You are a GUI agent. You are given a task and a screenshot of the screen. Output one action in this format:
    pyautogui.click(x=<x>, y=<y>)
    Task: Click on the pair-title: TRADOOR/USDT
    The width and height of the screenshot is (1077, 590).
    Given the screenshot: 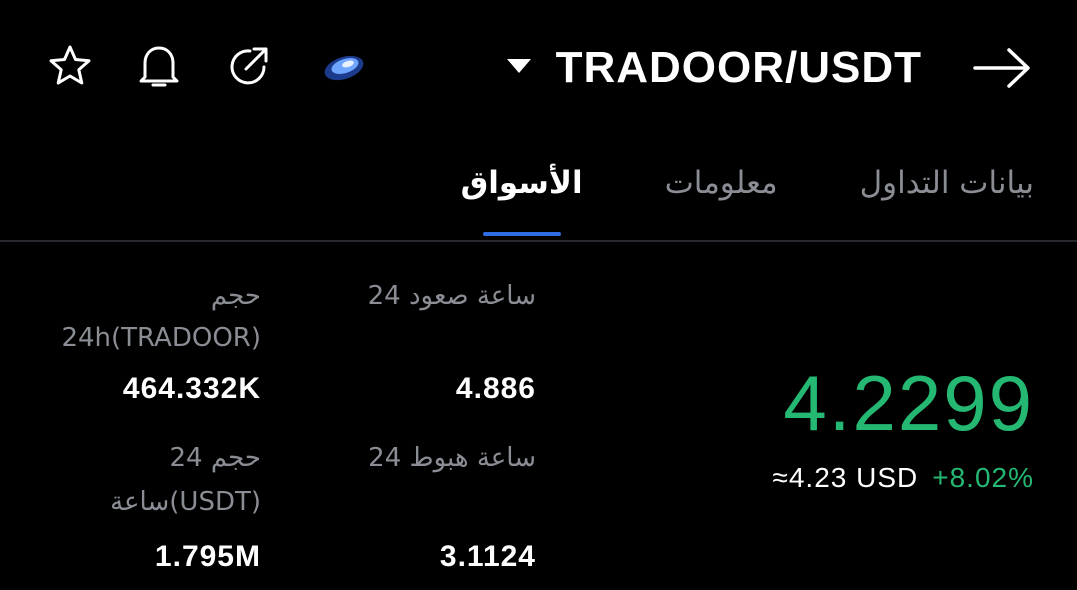 What is the action you would take?
    pyautogui.click(x=738, y=67)
    